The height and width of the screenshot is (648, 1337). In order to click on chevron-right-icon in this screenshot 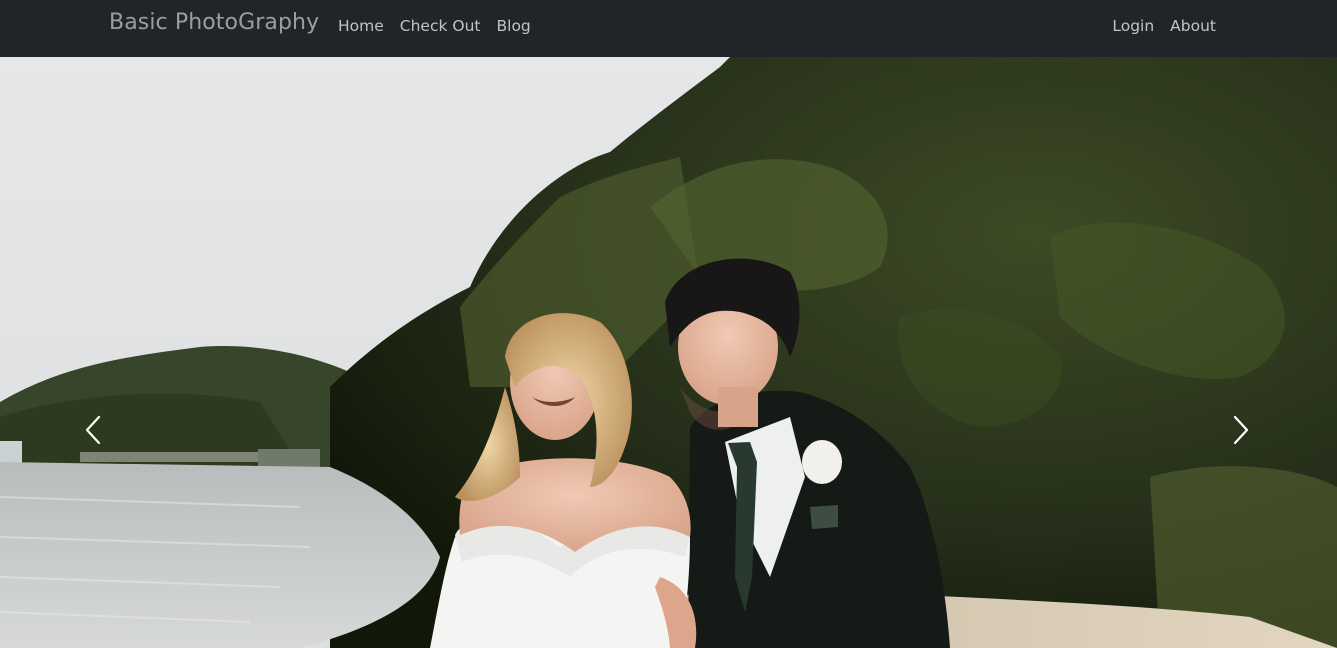, I will do `click(1241, 430)`.